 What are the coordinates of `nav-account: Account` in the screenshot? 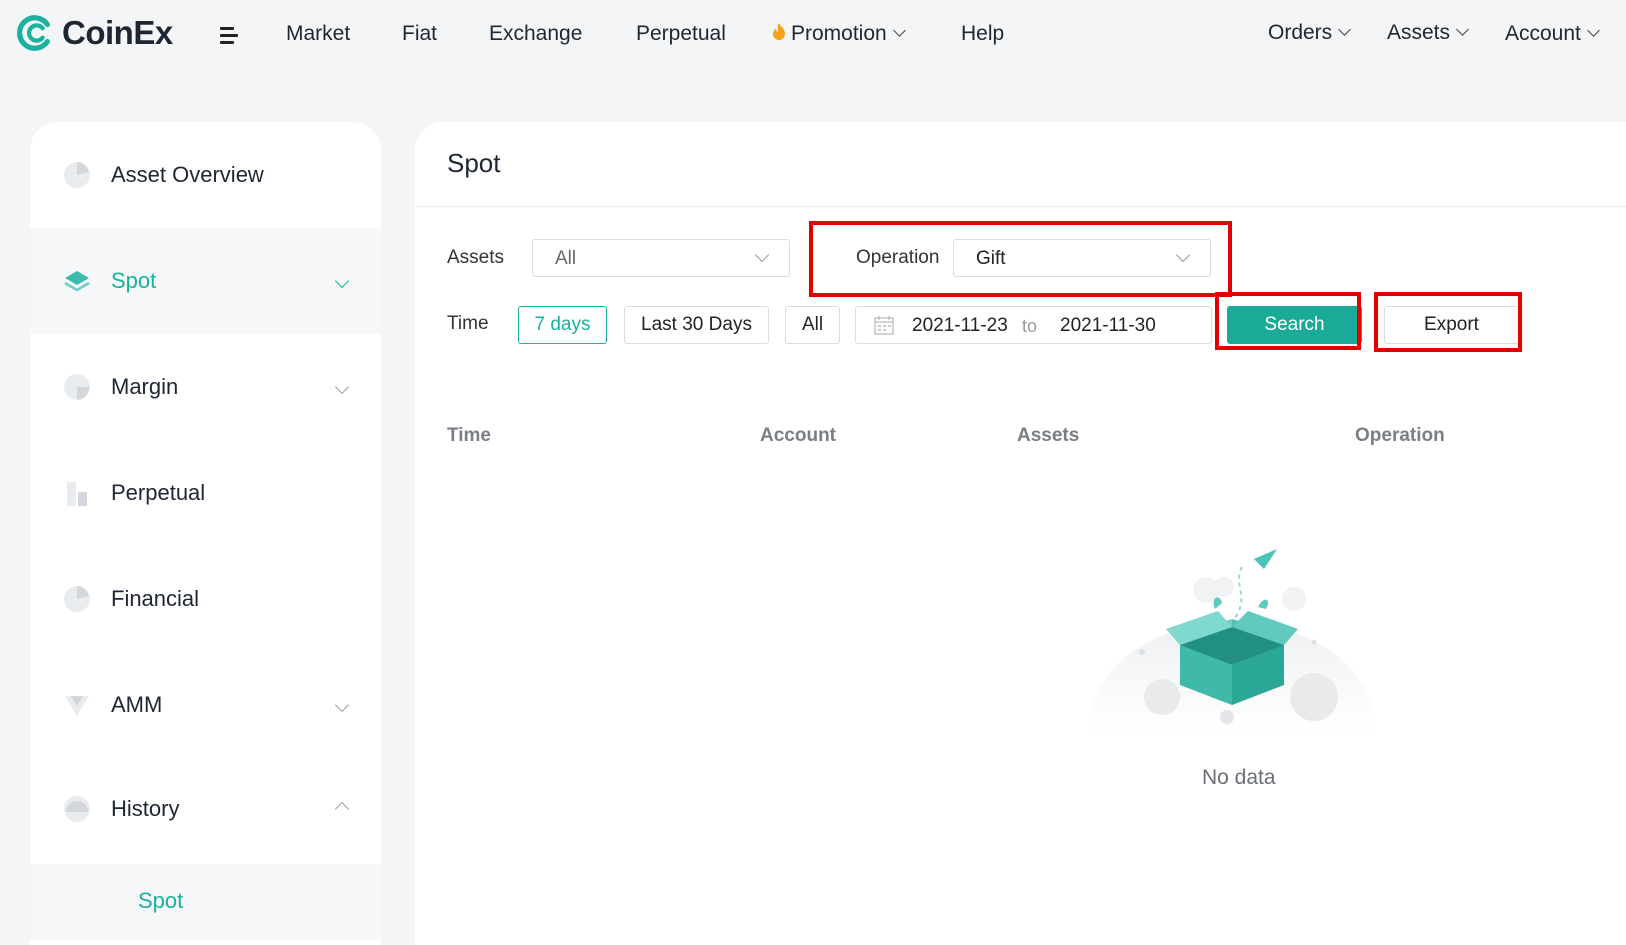 It's located at (1552, 34).